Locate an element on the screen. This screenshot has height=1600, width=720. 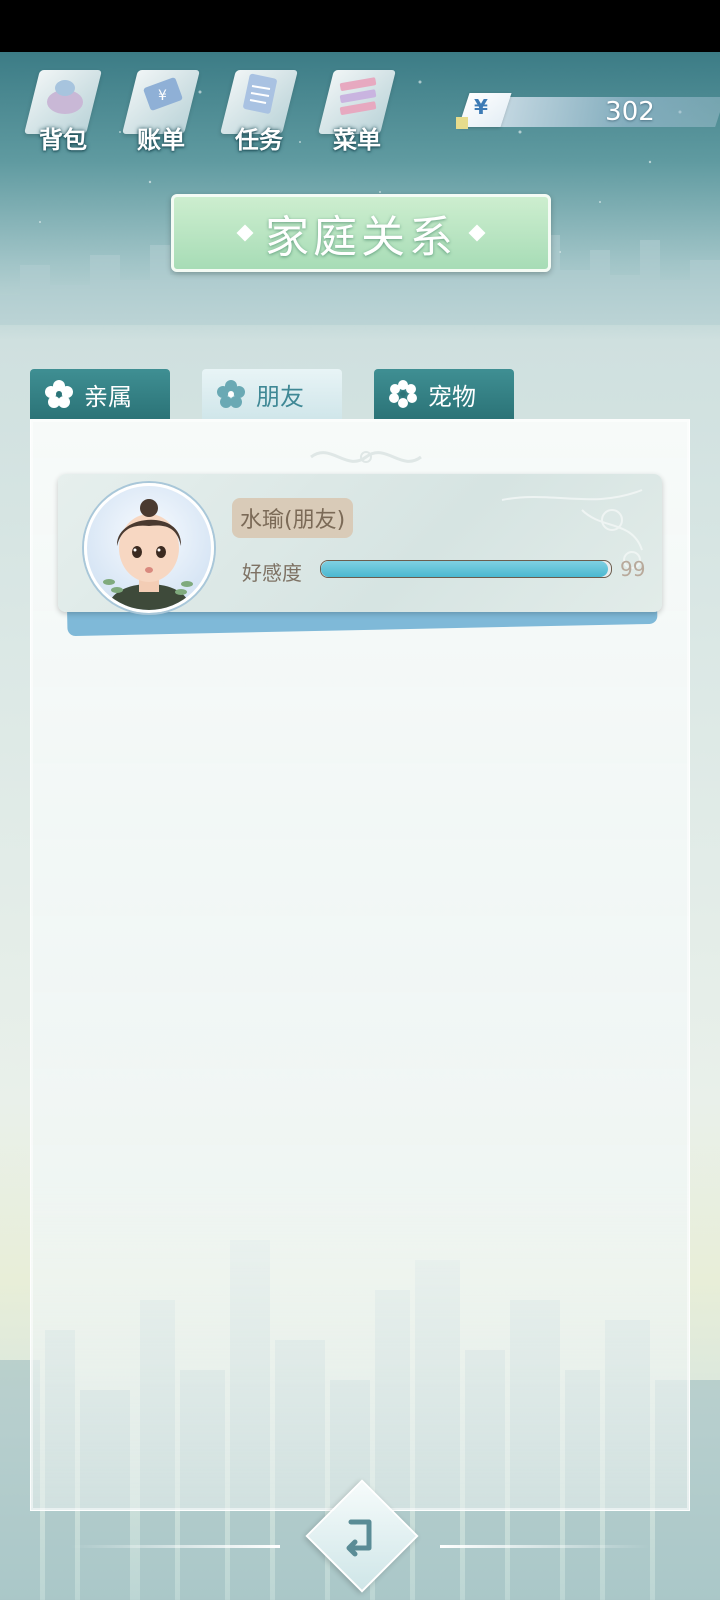
avatar is located at coordinates (149, 548).